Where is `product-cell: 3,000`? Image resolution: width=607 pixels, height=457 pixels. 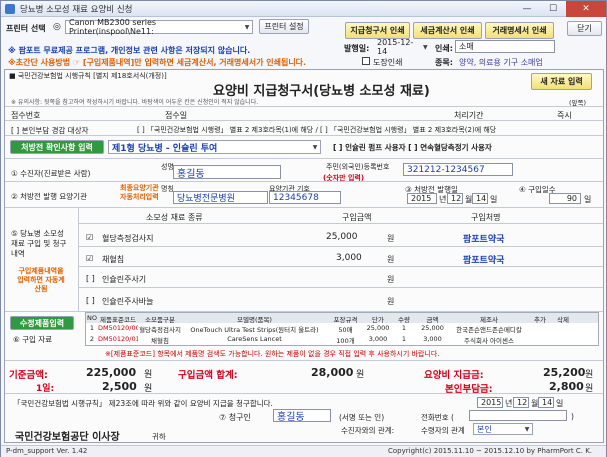
product-cell: 3,000 is located at coordinates (432, 339).